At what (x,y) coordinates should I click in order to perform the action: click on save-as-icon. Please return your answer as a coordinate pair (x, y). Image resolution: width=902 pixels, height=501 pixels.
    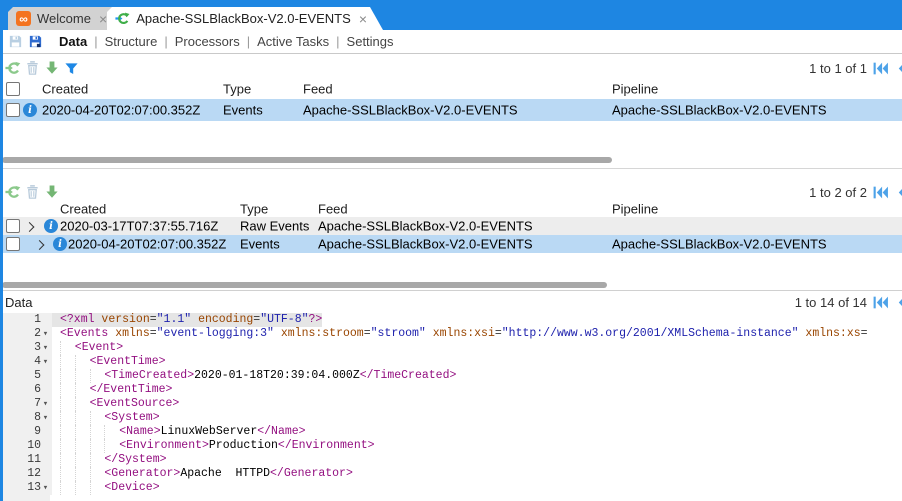
    Looking at the image, I should click on (35, 41).